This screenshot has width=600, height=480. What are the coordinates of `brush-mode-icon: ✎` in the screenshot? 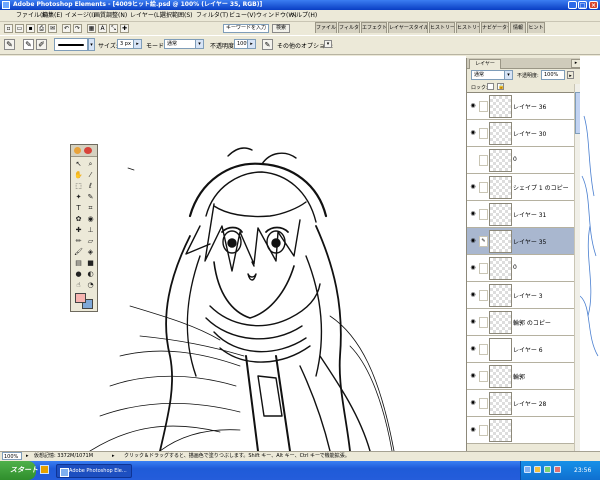 It's located at (28, 44).